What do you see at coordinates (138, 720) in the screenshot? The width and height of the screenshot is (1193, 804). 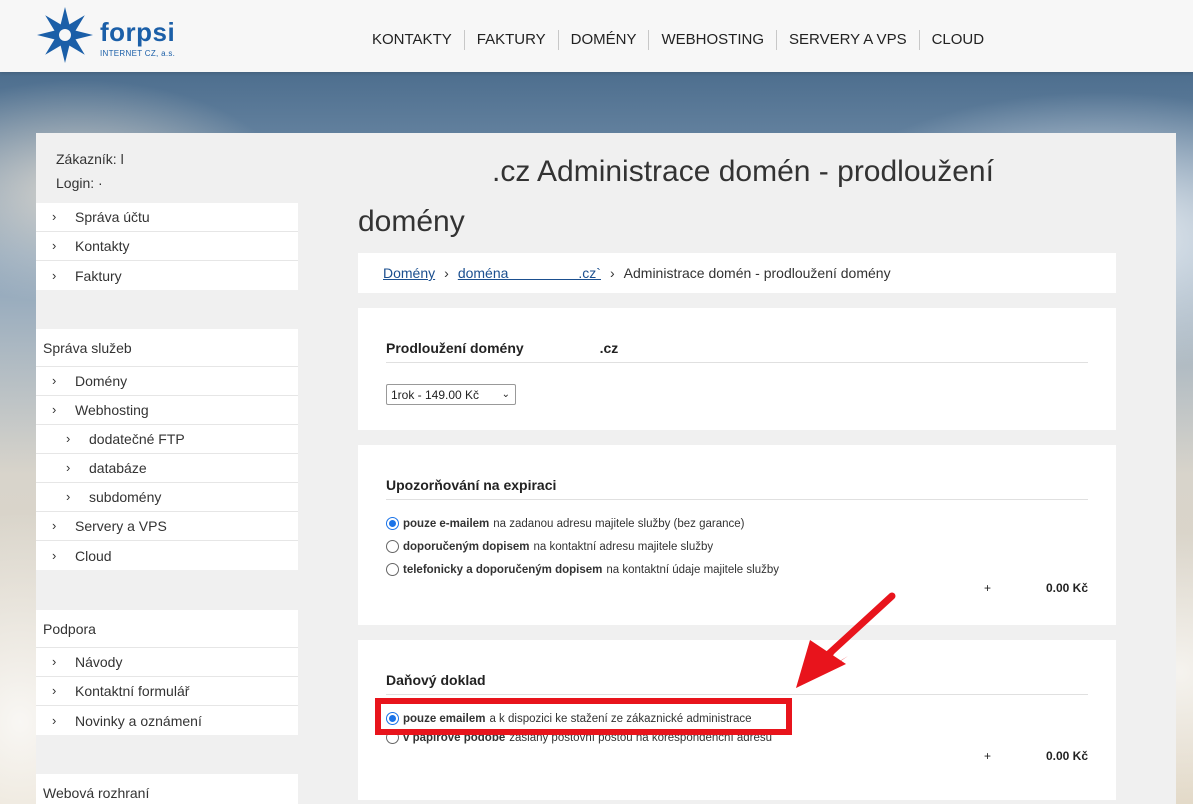 I see `sidebar-item-label: Novinky a oznámení` at bounding box center [138, 720].